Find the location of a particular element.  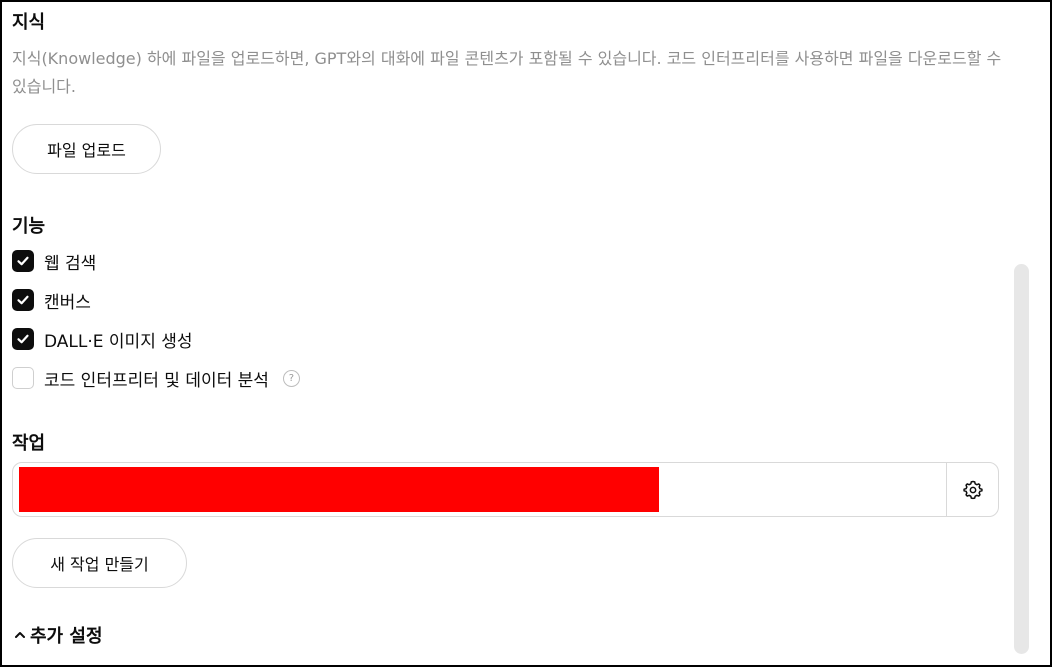

capabilities-title: 기능 is located at coordinates (29, 226).